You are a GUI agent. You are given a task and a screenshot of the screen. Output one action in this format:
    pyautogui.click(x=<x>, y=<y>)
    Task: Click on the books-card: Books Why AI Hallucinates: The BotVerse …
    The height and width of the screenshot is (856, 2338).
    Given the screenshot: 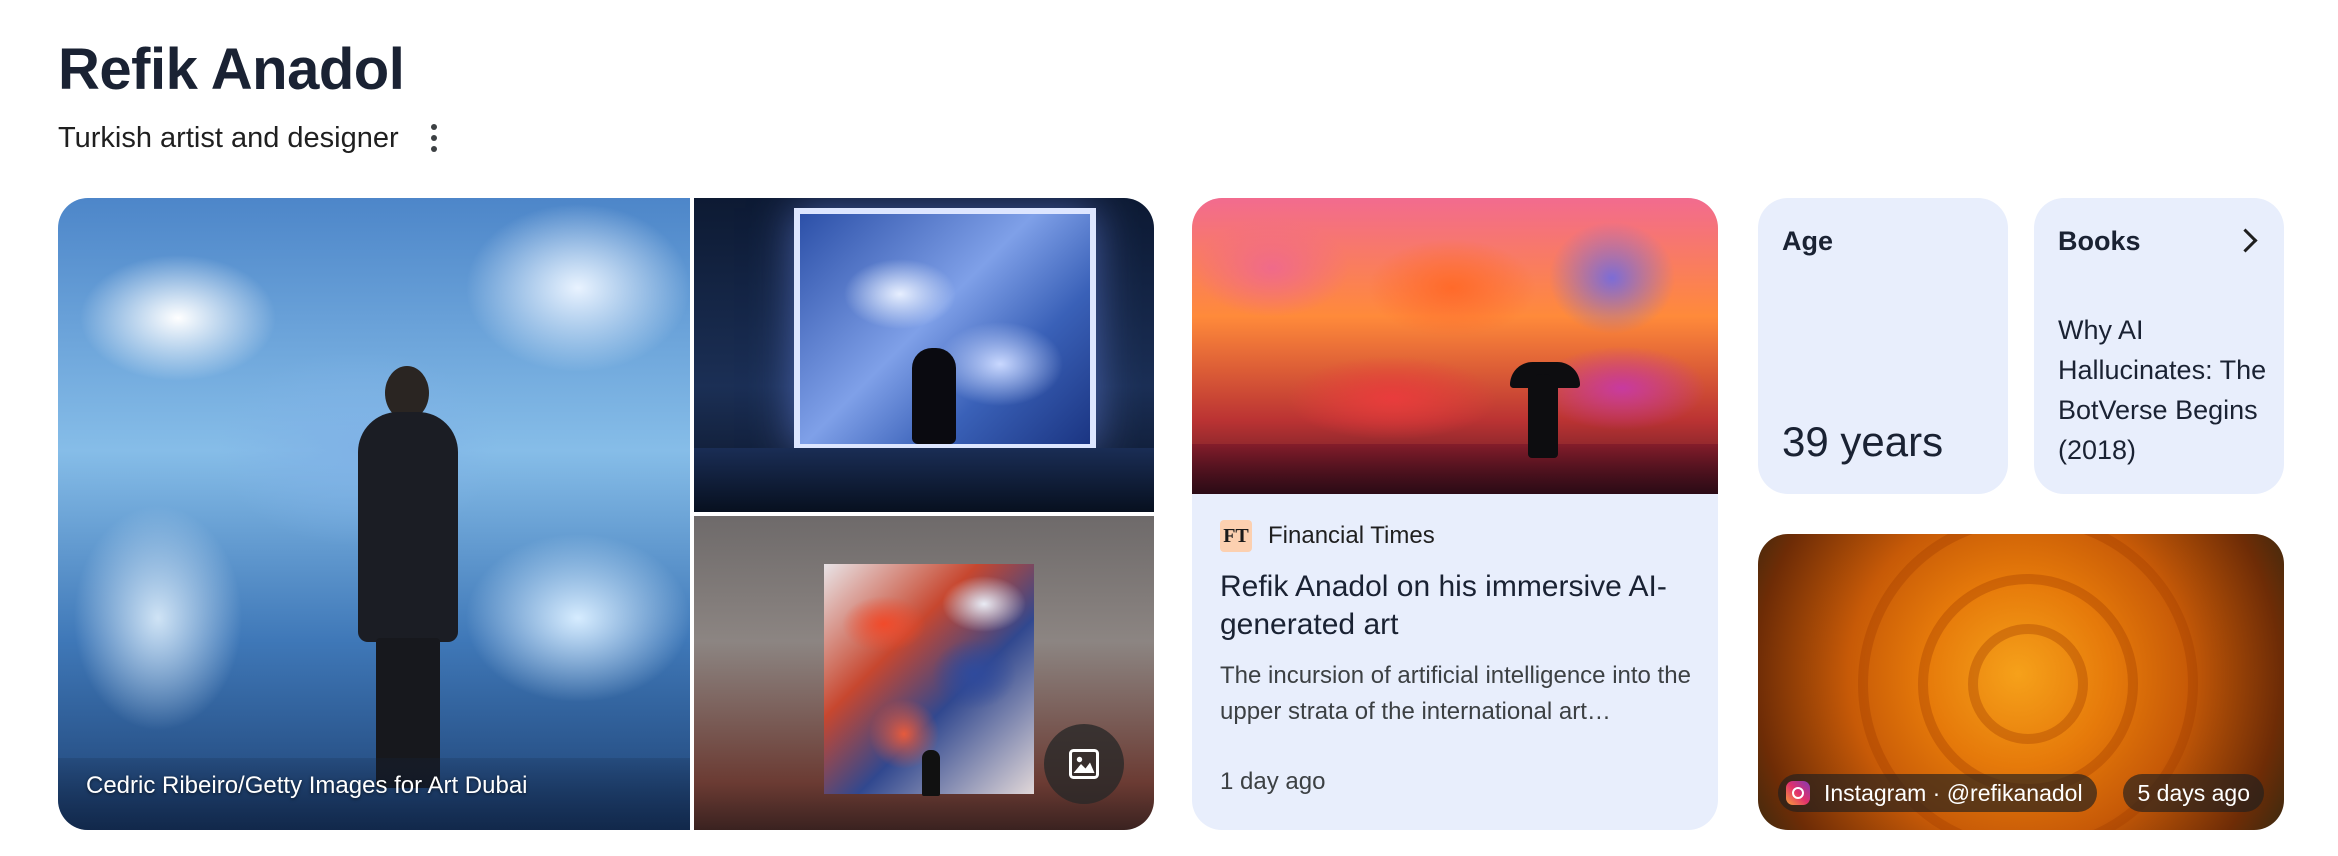 What is the action you would take?
    pyautogui.click(x=2159, y=346)
    